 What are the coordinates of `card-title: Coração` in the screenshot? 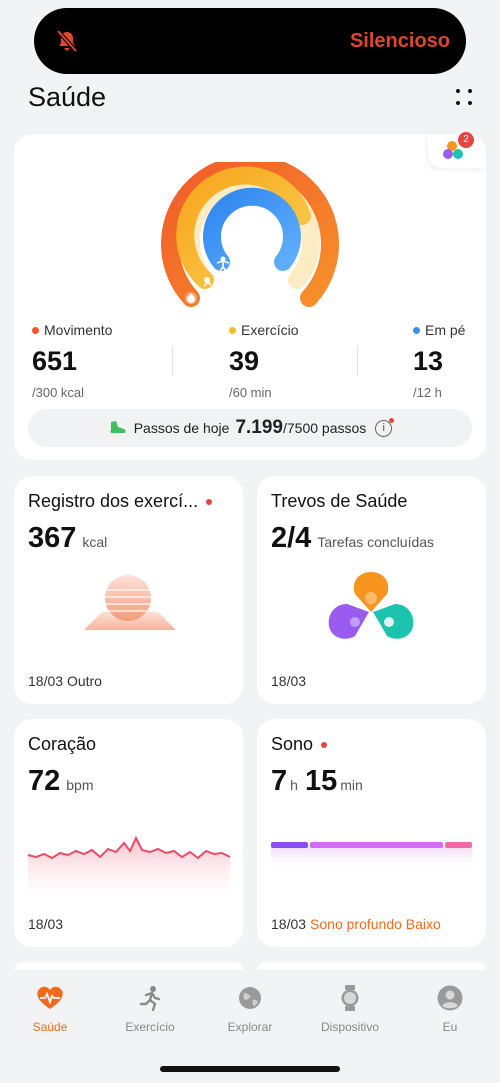 It's located at (62, 744).